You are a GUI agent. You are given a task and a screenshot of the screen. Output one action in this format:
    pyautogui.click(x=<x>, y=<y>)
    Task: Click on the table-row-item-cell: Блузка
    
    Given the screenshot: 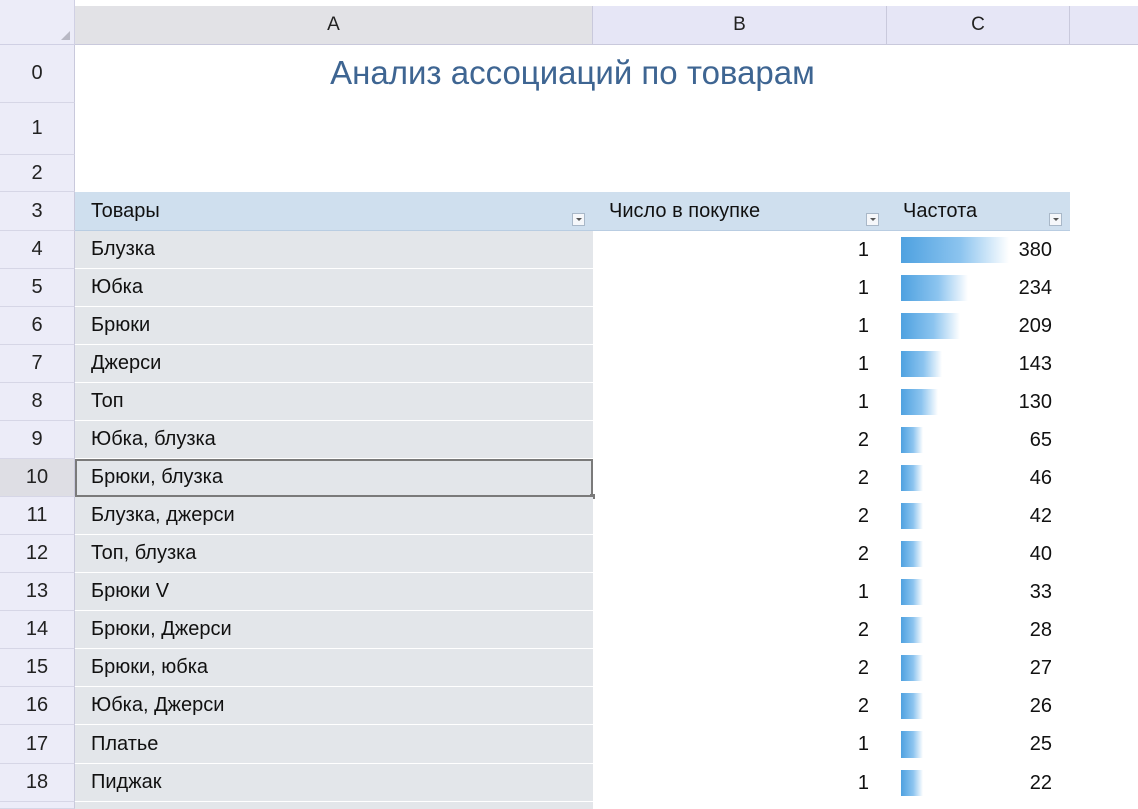 What is the action you would take?
    pyautogui.click(x=334, y=250)
    